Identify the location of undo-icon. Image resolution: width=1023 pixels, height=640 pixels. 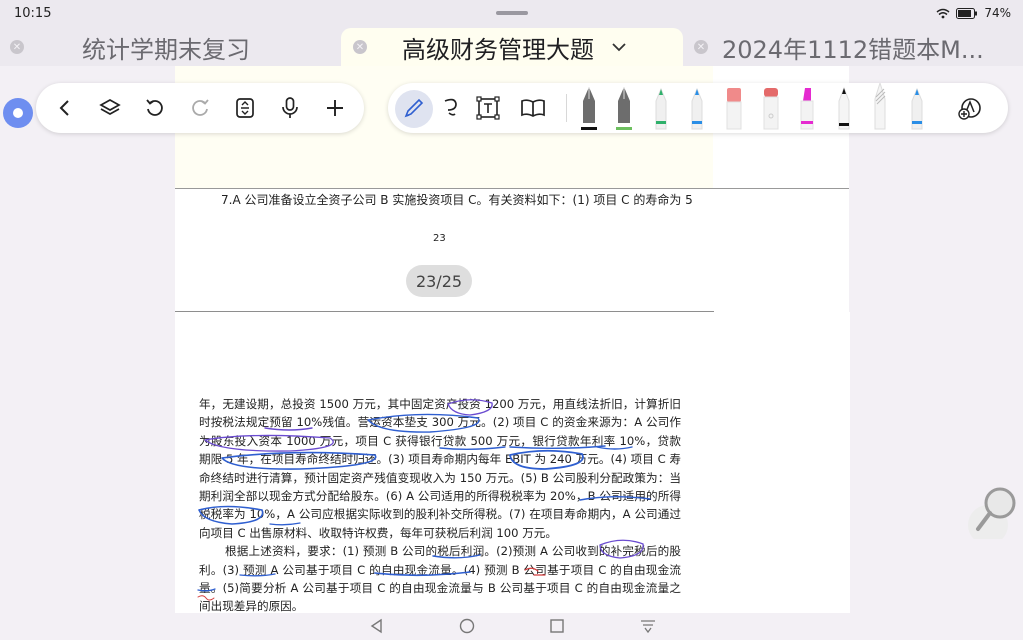
(155, 108).